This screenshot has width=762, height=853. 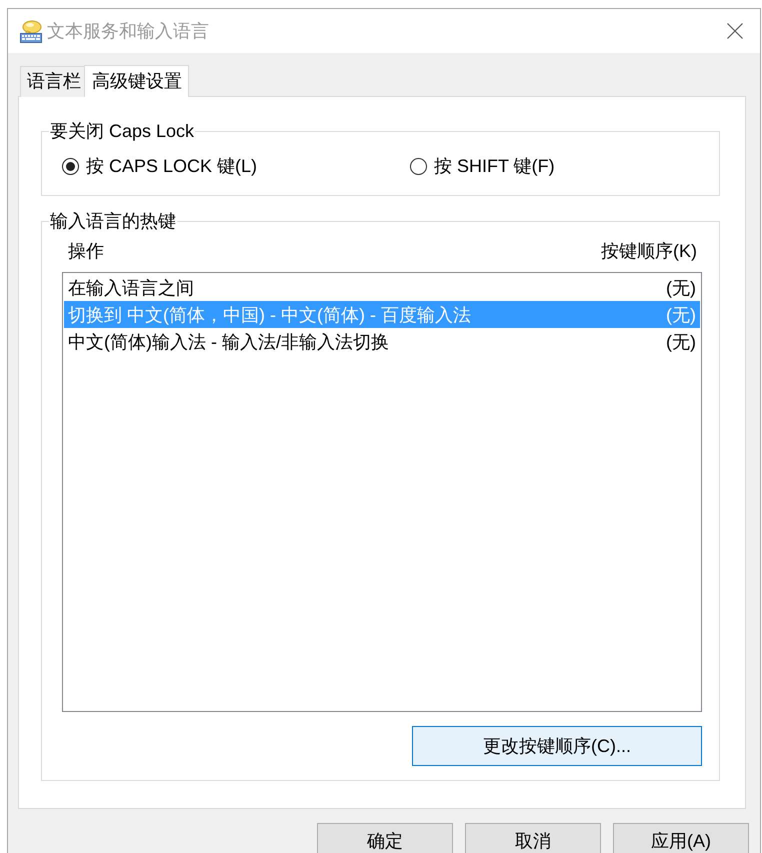 What do you see at coordinates (136, 81) in the screenshot?
I see `tab: 高级键设置` at bounding box center [136, 81].